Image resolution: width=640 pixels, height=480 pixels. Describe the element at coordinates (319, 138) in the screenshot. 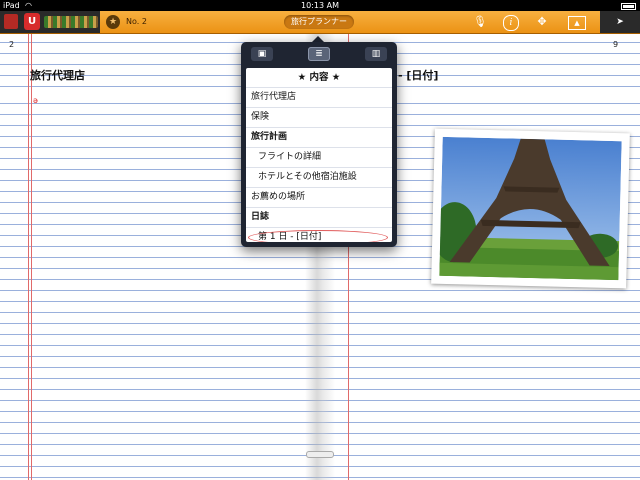

I see `list-item: 旅行計画` at that location.